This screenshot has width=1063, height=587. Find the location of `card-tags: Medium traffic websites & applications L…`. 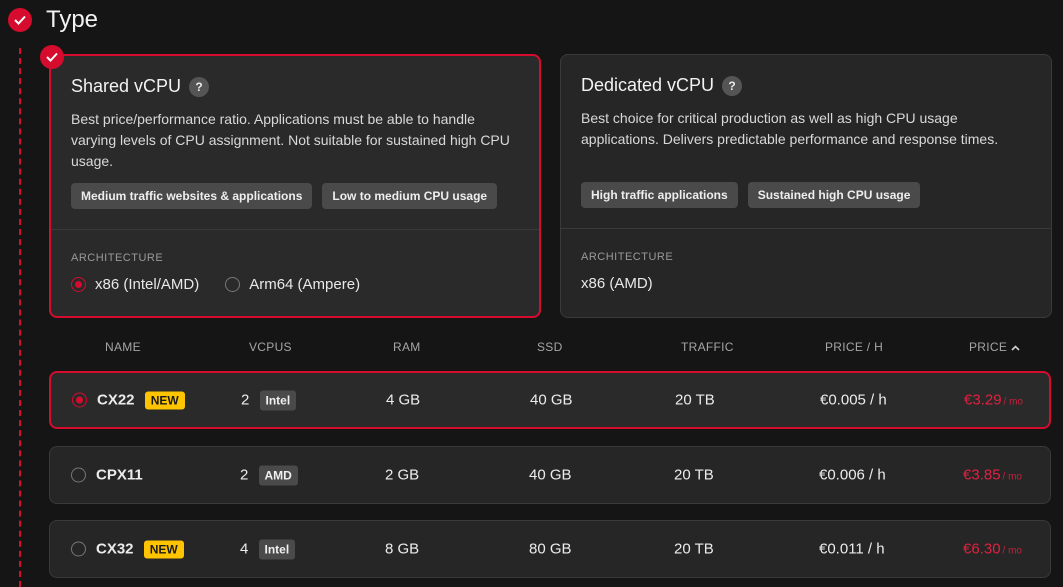

card-tags: Medium traffic websites & applications L… is located at coordinates (284, 196).